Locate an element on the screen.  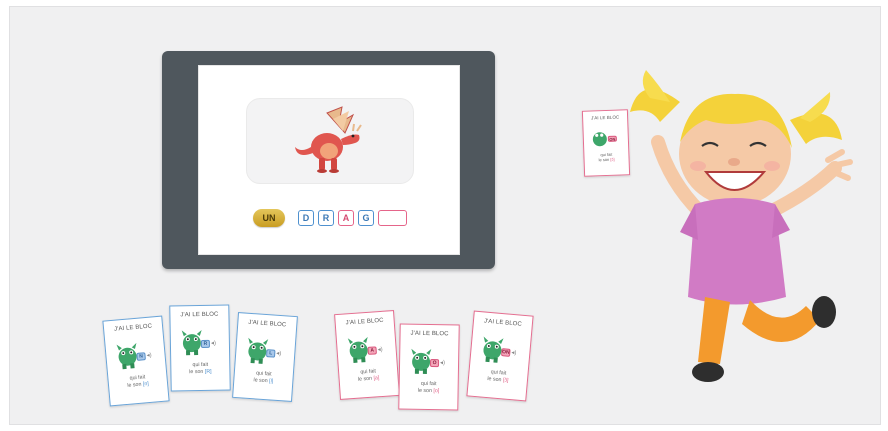
tablet-screen: UN D R A G is located at coordinates (329, 160).